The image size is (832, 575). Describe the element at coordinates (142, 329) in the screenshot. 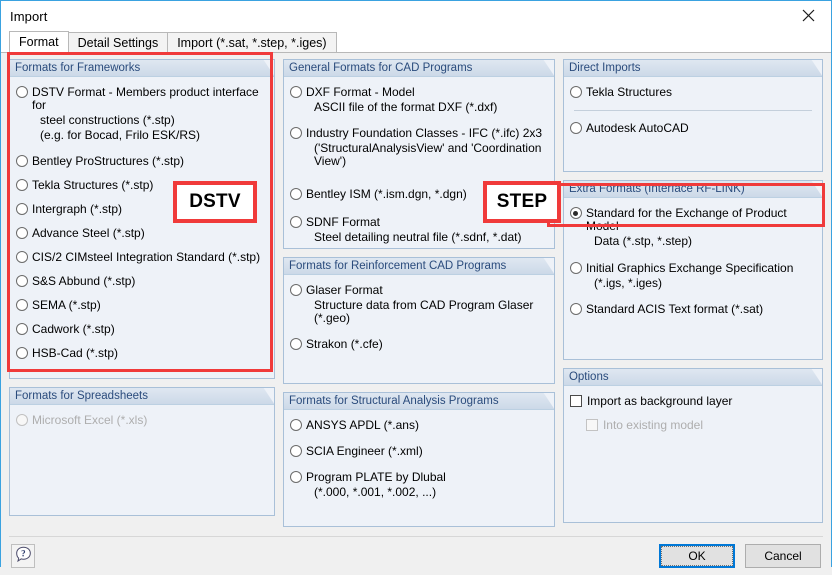

I see `radio-cadwork: Cadwork (*.stp)` at that location.